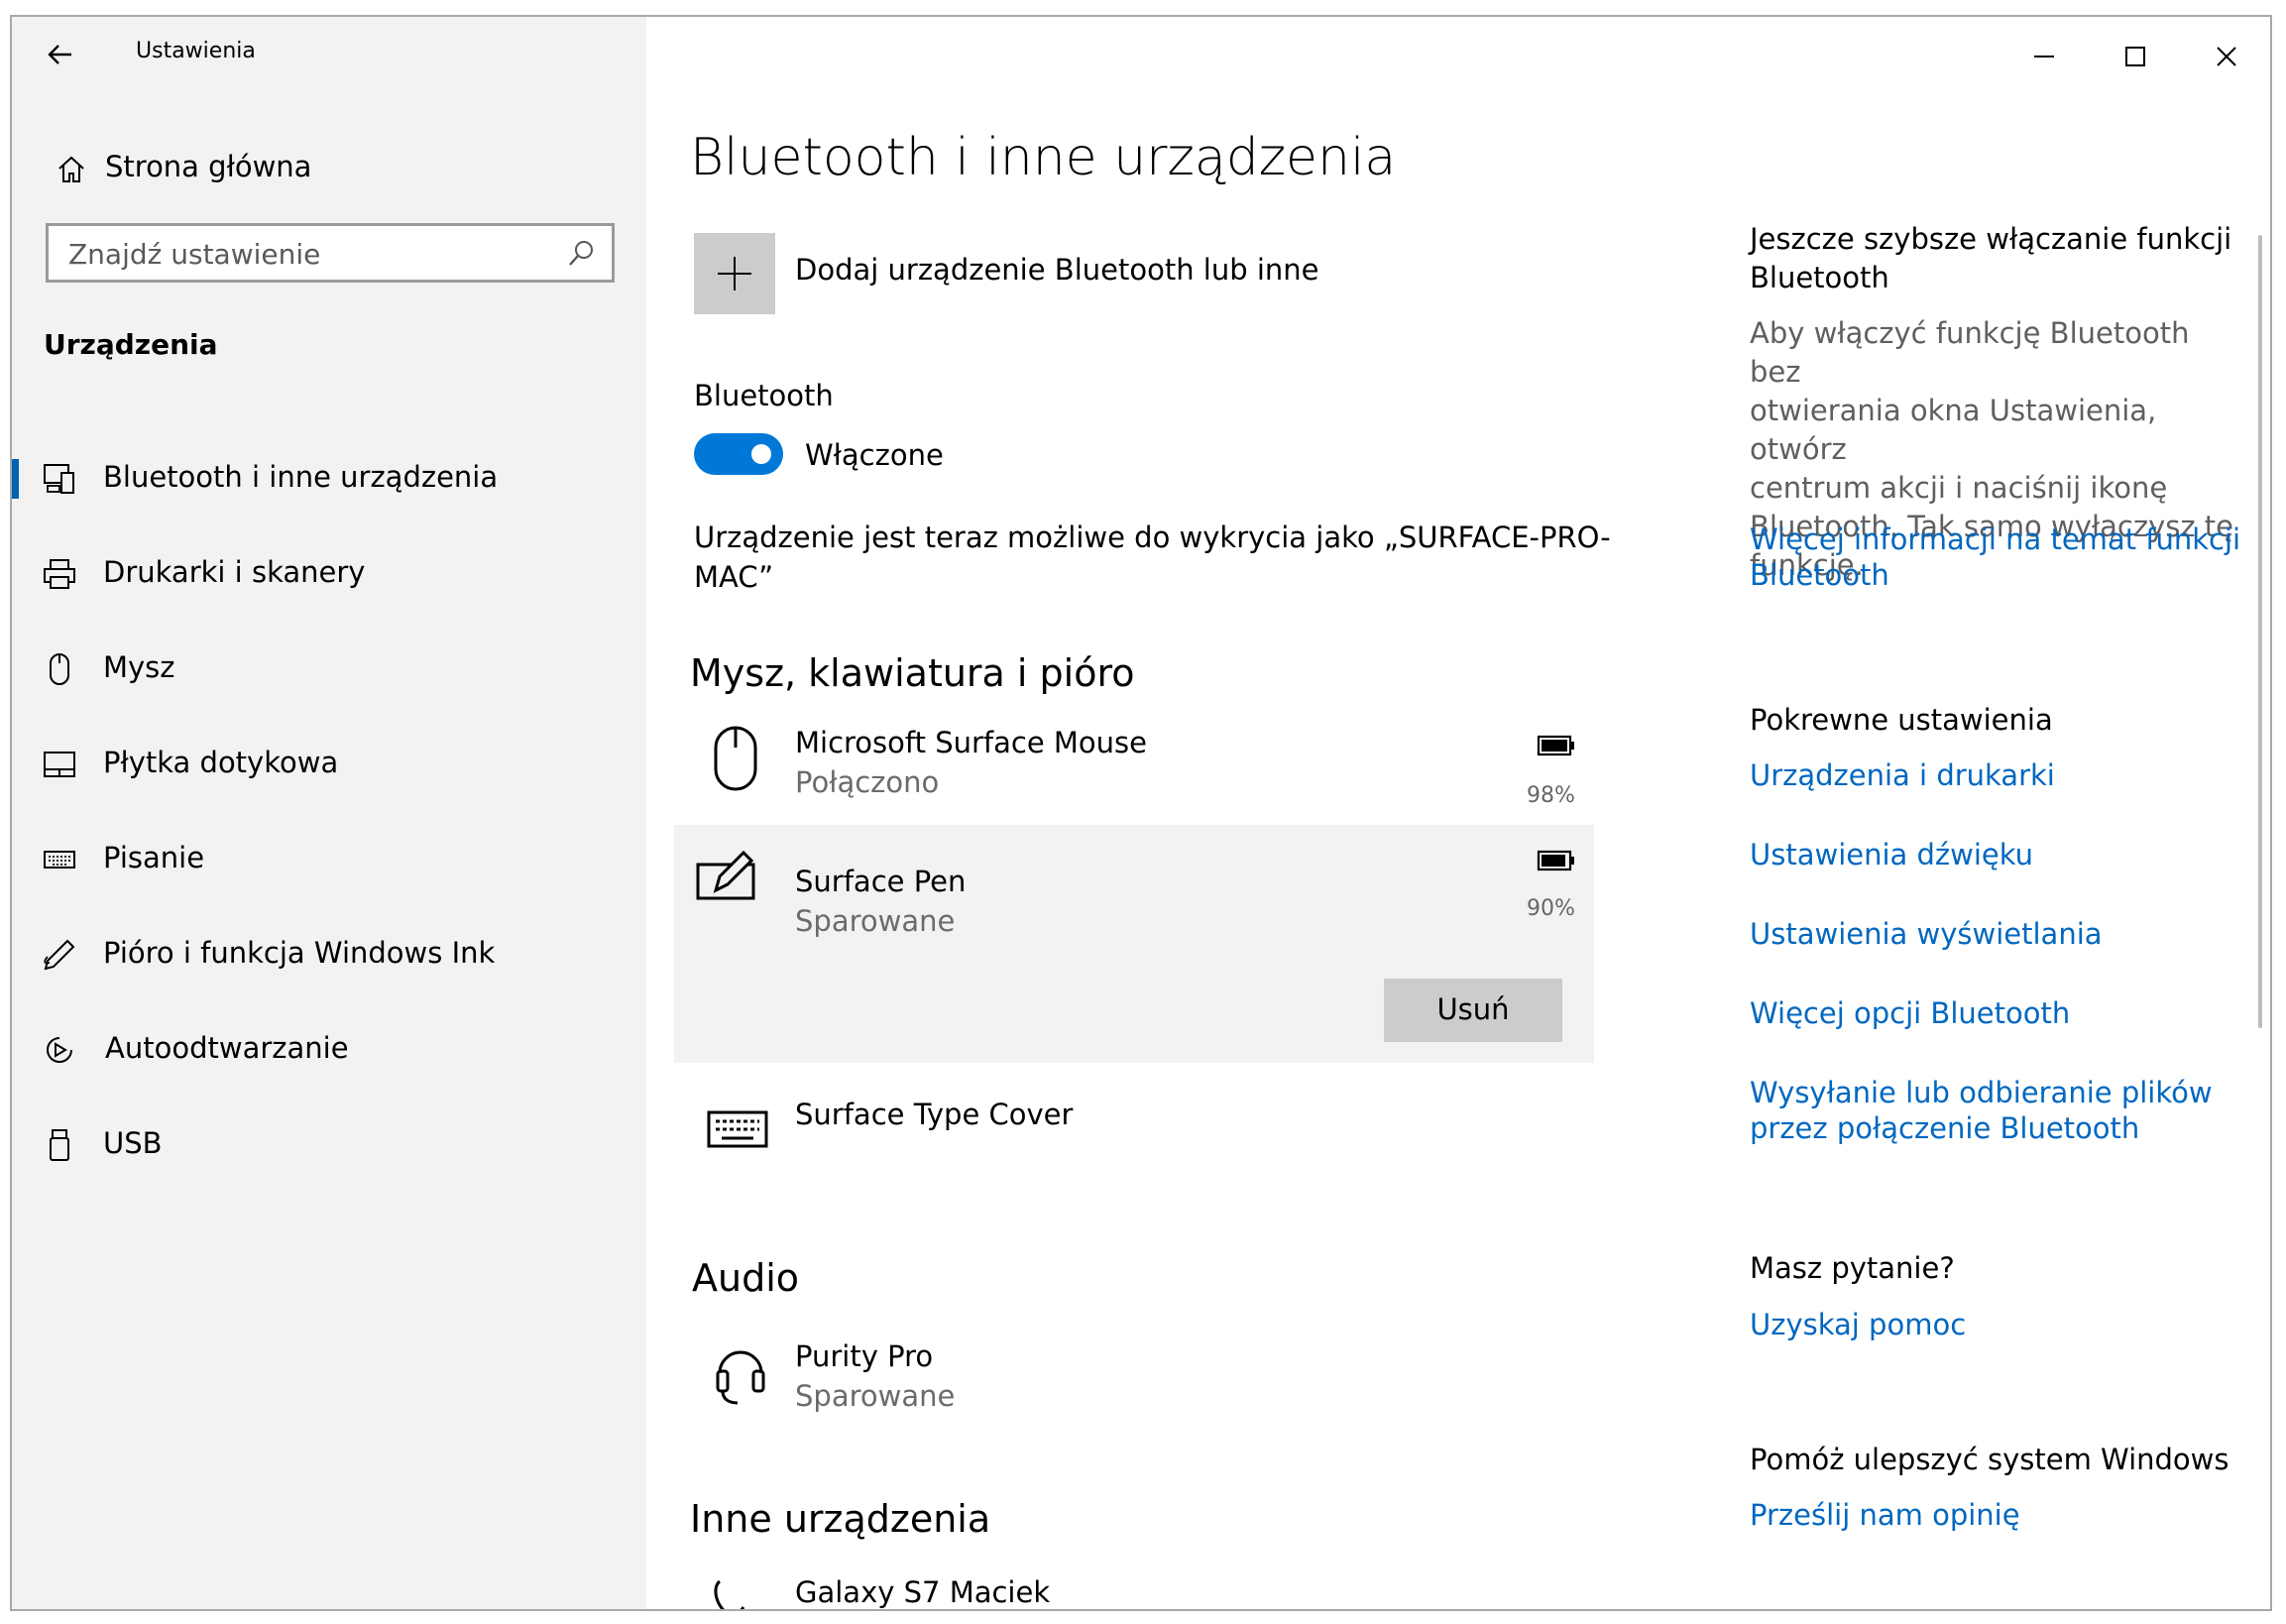 The image size is (2286, 1624). Describe the element at coordinates (329, 858) in the screenshot. I see `sidebar-item-typing: Pisanie` at that location.